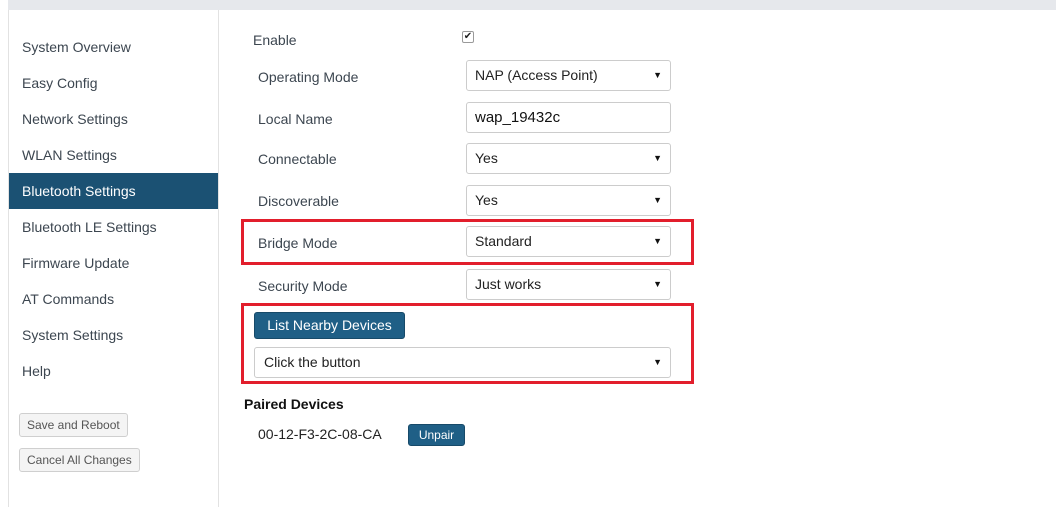 The width and height of the screenshot is (1056, 507). What do you see at coordinates (113, 227) in the screenshot?
I see `sidebar-item-bluetooth-le-settings: Bluetooth LE Settings` at bounding box center [113, 227].